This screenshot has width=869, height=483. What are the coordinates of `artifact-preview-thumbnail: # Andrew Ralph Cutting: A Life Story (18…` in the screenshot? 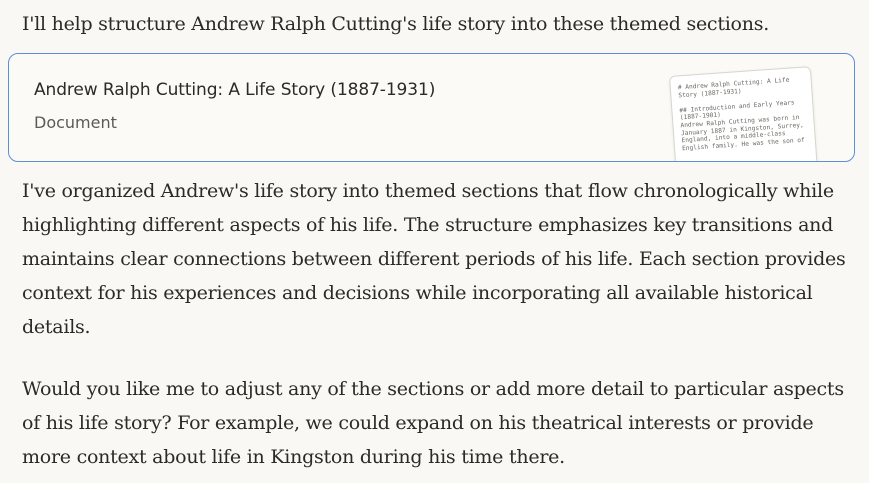 It's located at (745, 113).